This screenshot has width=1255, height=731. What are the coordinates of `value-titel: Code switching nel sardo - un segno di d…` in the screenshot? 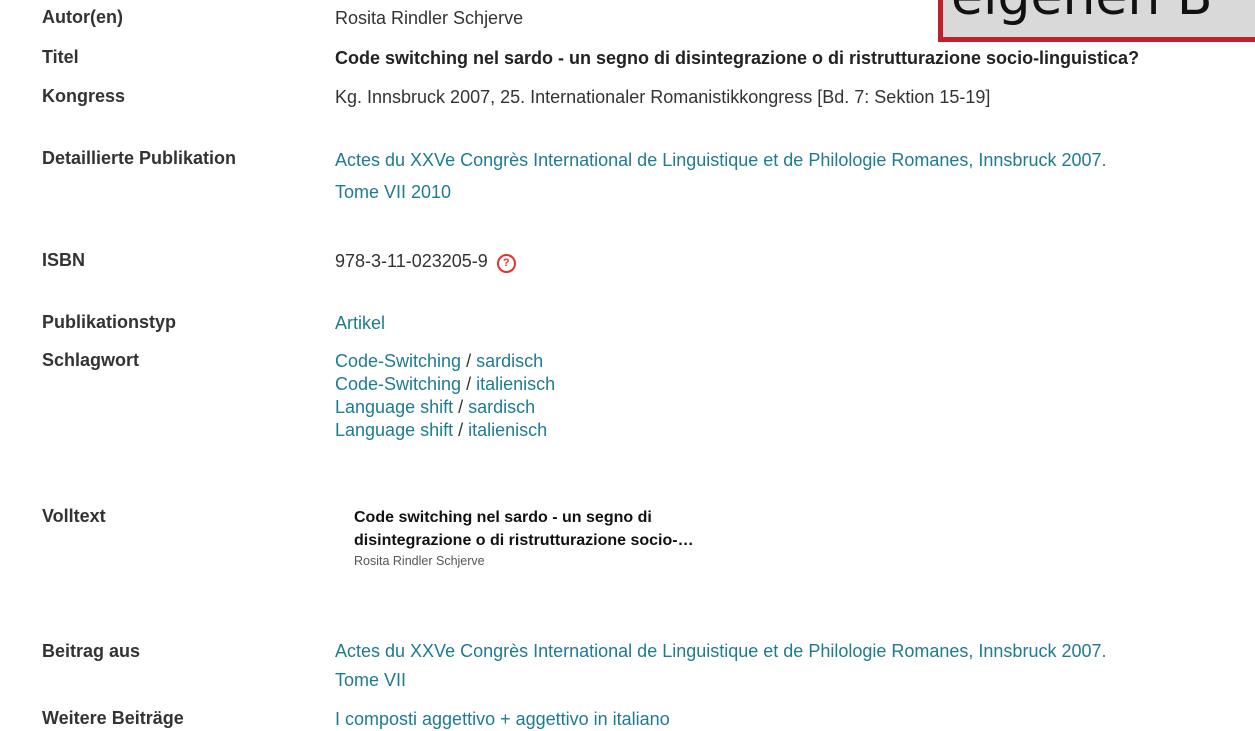 It's located at (737, 58).